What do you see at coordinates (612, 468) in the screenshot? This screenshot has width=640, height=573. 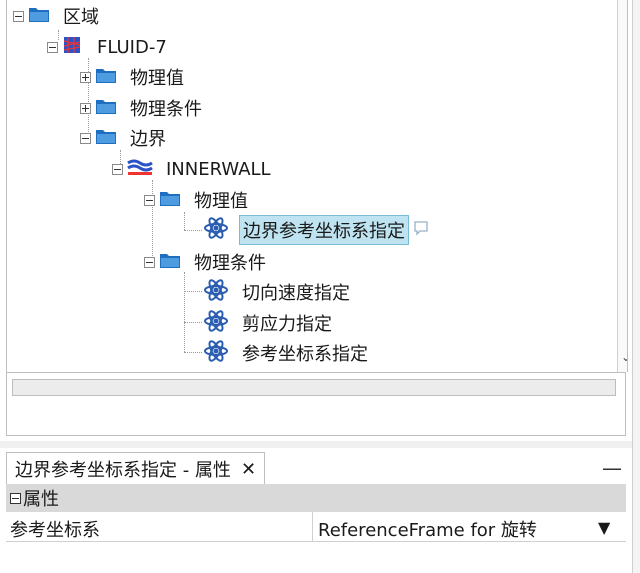 I see `minimize-icon: —` at bounding box center [612, 468].